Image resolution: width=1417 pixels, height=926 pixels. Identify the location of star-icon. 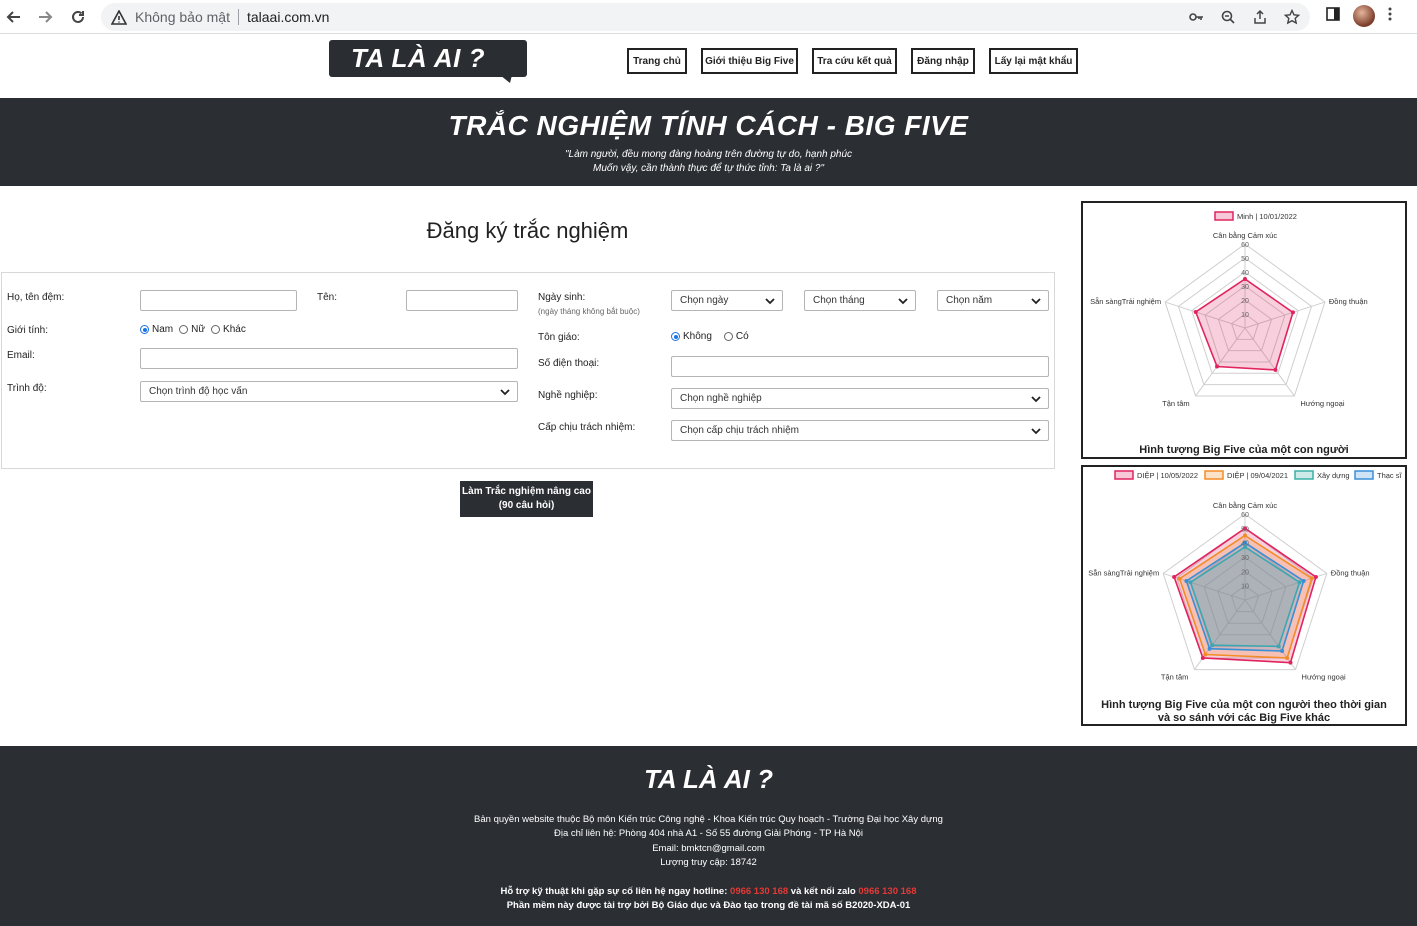
(1292, 17).